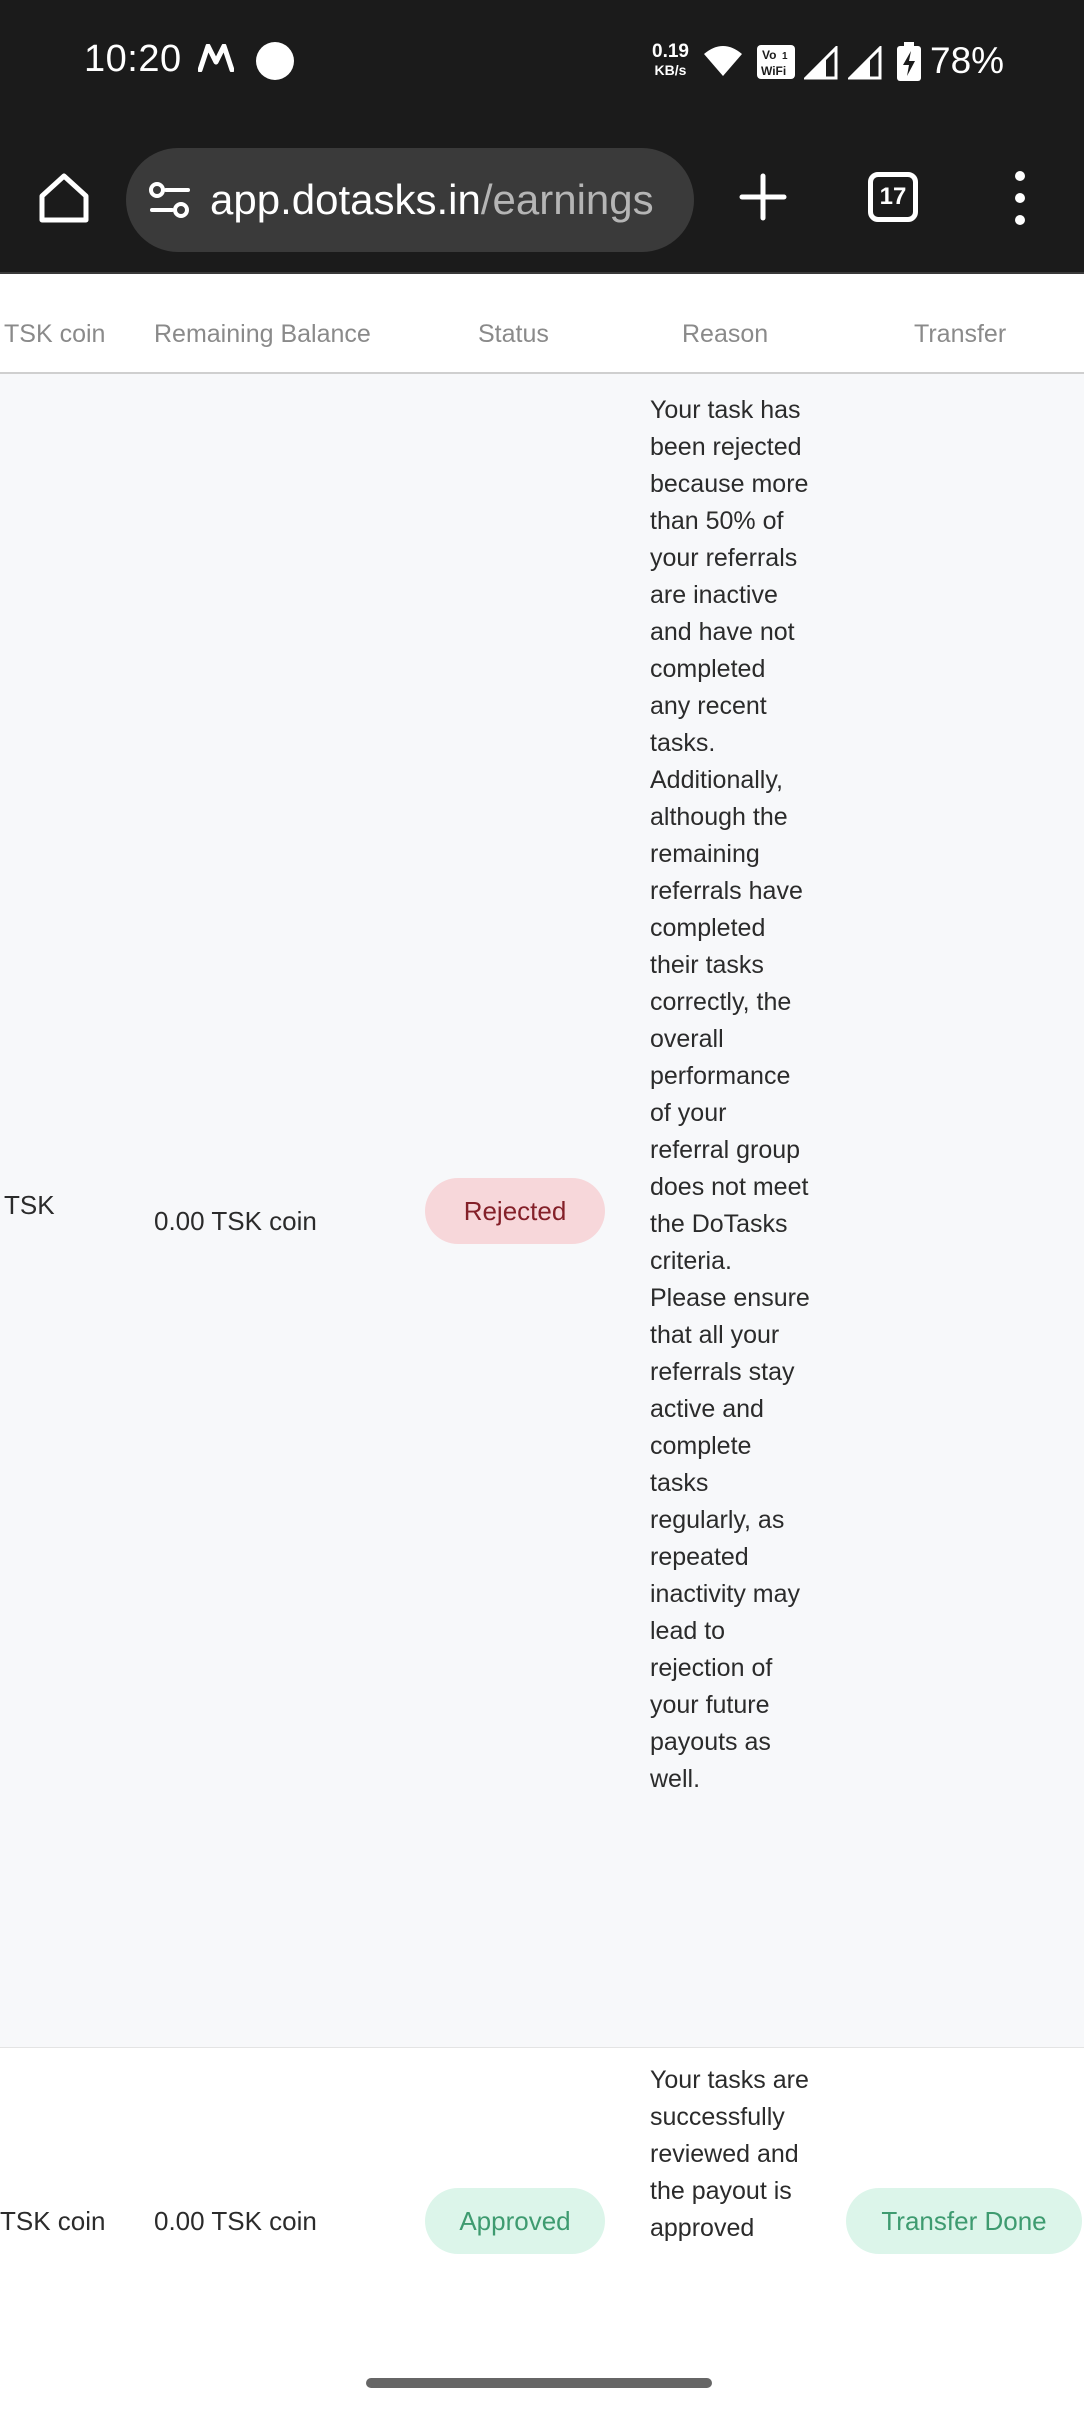  I want to click on browser-toolbar: app.dotasks.in/earnings 17, so click(542, 201).